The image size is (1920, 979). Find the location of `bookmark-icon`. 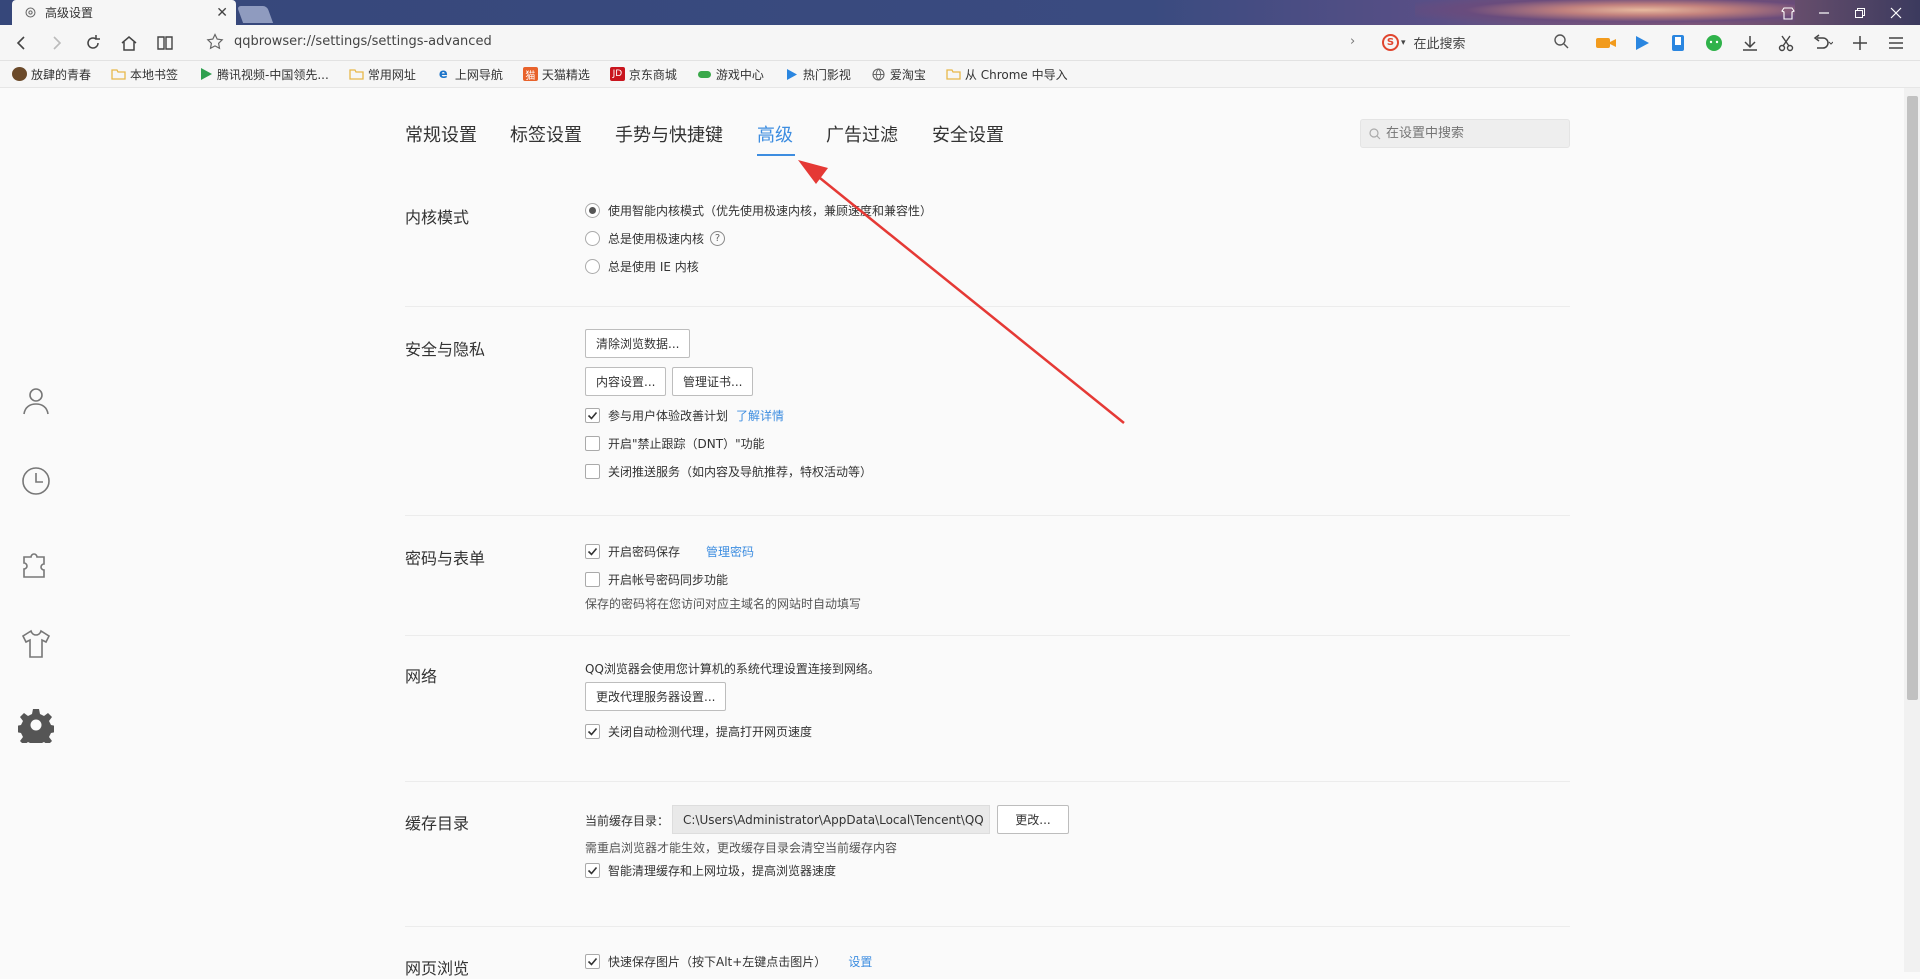

bookmark-icon is located at coordinates (1678, 43).